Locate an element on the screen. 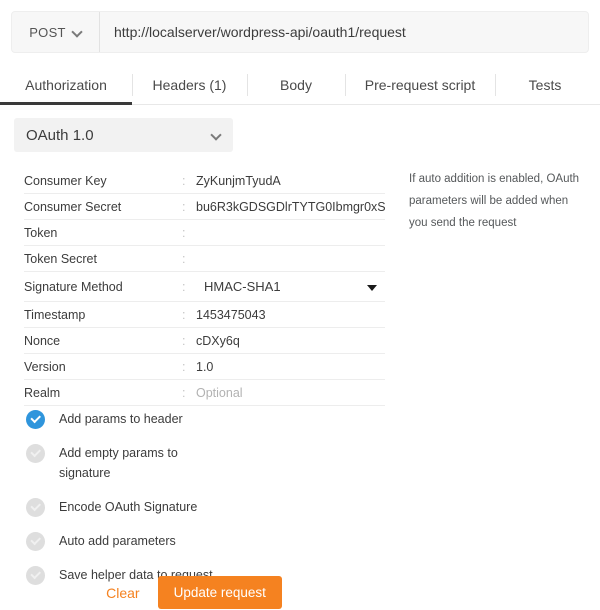 Image resolution: width=600 pixels, height=610 pixels. field-label: Token Secret is located at coordinates (60, 258).